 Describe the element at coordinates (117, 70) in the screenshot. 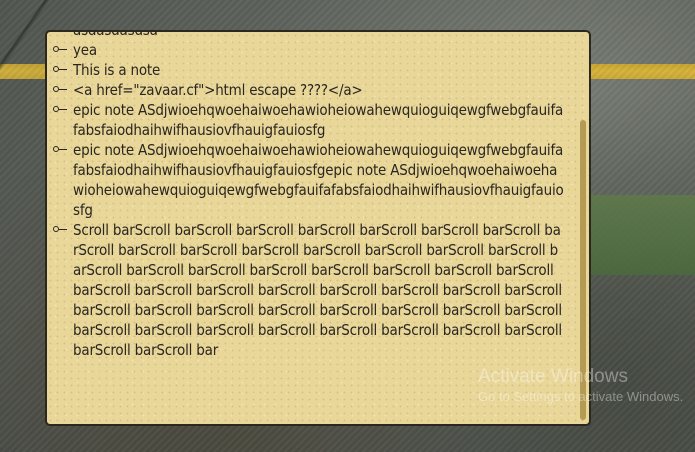

I see `note-text: This is a note` at that location.